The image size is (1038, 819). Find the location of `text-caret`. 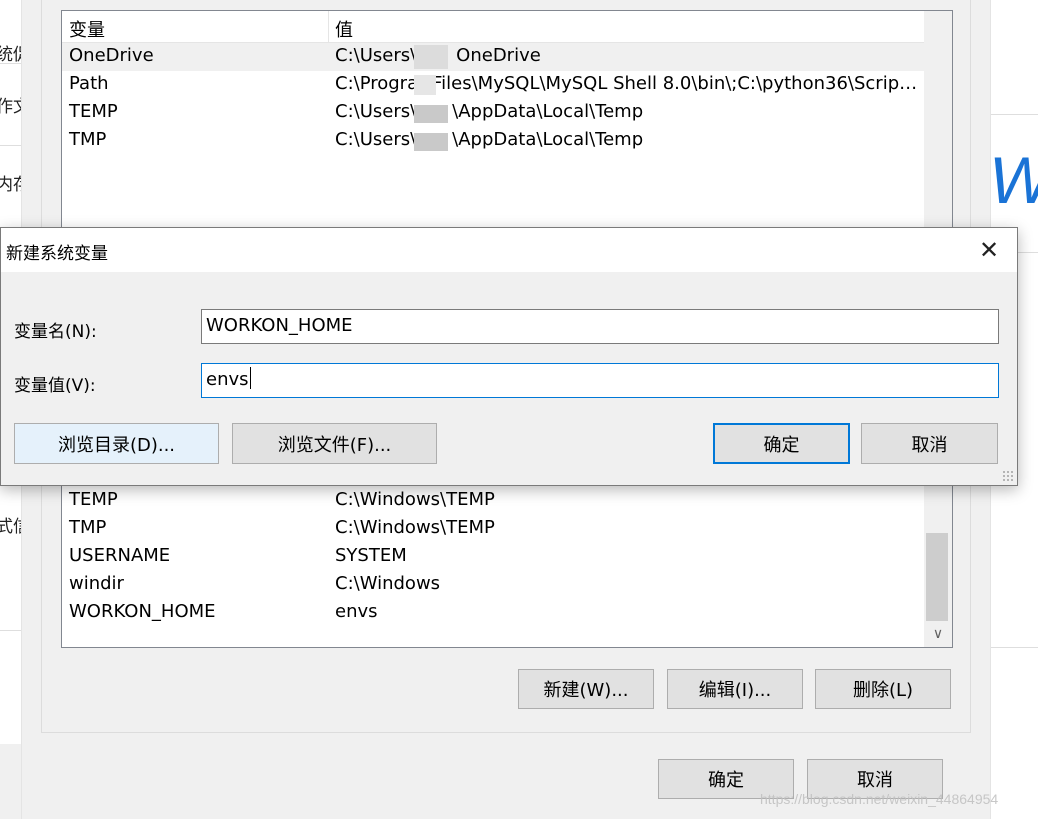

text-caret is located at coordinates (250, 378).